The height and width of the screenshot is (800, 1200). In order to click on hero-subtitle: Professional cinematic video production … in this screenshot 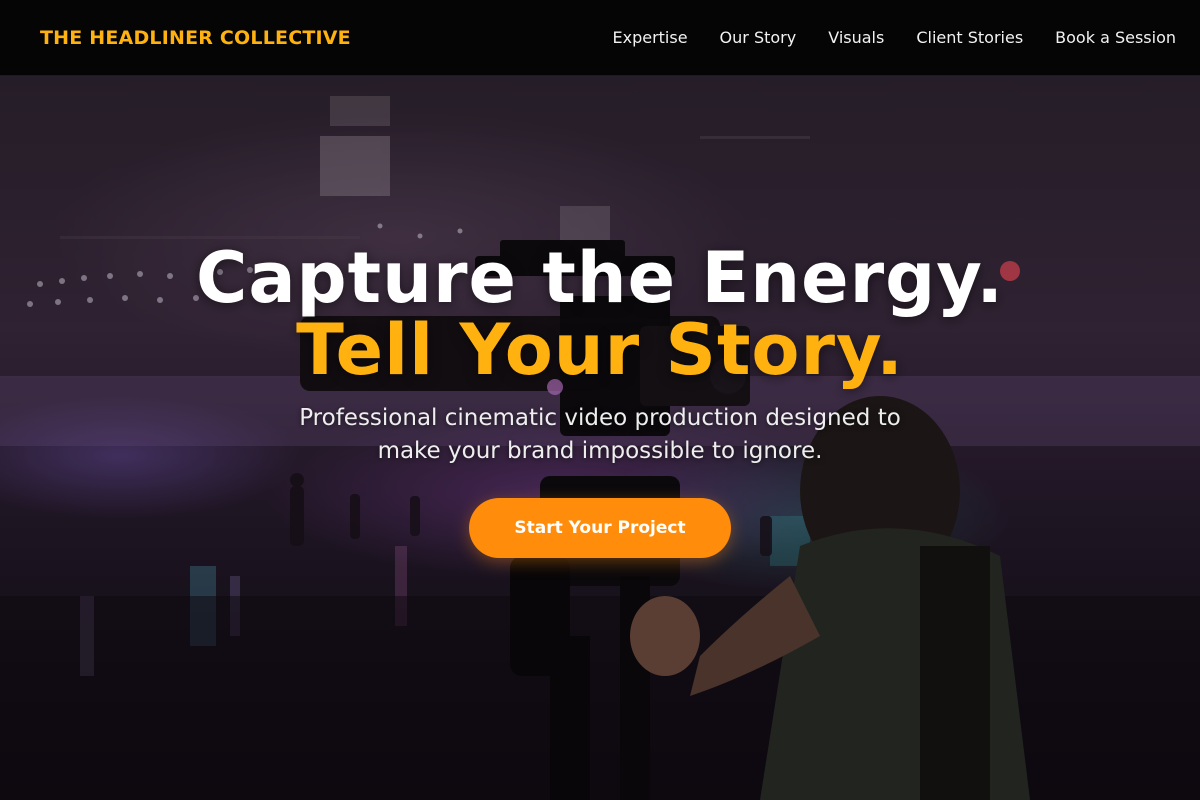, I will do `click(600, 434)`.